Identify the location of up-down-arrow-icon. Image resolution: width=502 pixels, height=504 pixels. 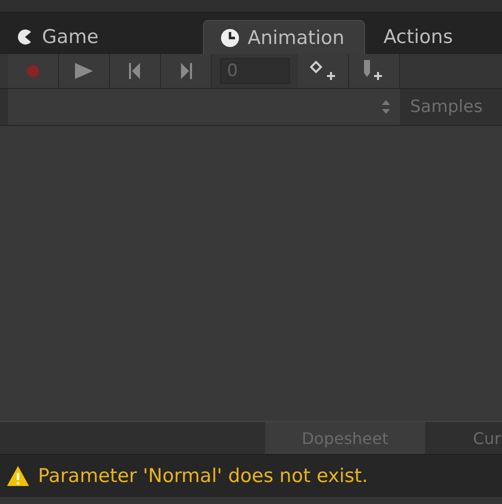
(386, 107).